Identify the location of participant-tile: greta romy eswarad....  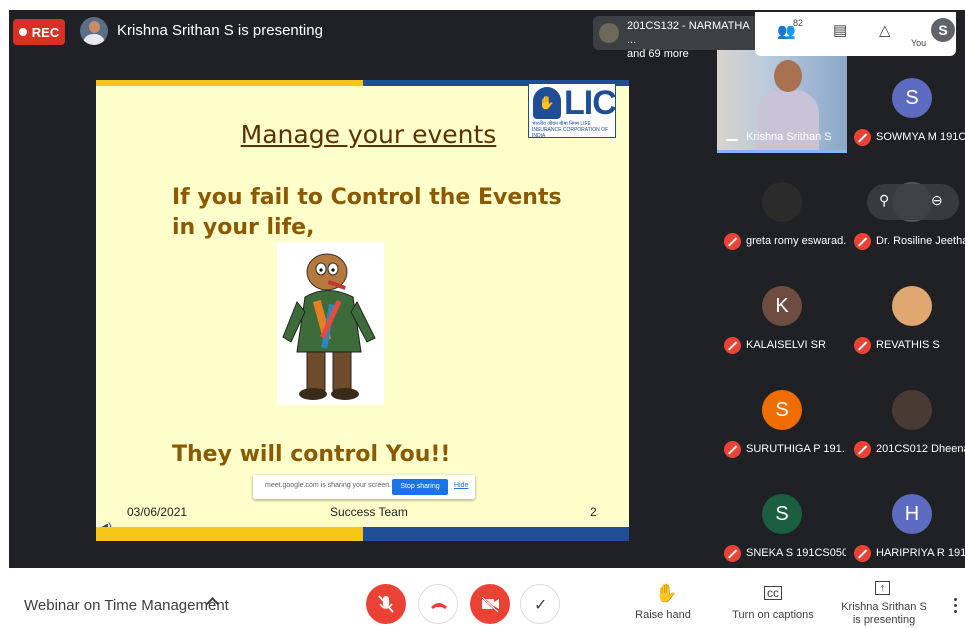
(782, 205).